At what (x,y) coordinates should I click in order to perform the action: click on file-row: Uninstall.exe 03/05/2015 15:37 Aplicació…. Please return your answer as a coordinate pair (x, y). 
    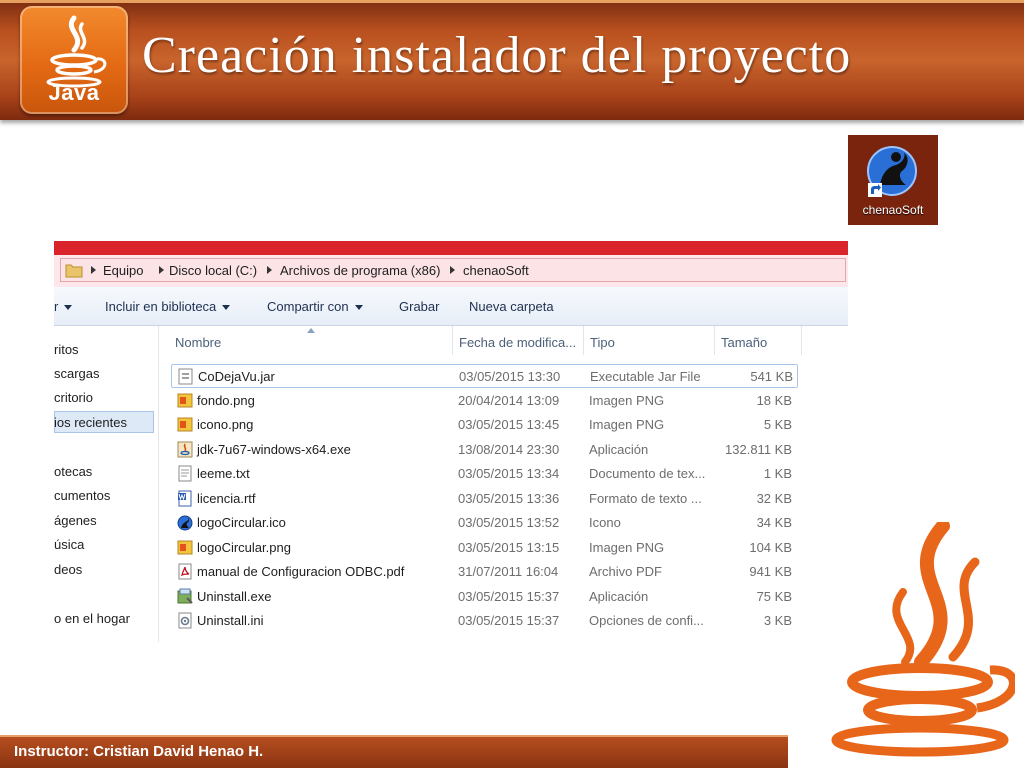
    Looking at the image, I should click on (484, 597).